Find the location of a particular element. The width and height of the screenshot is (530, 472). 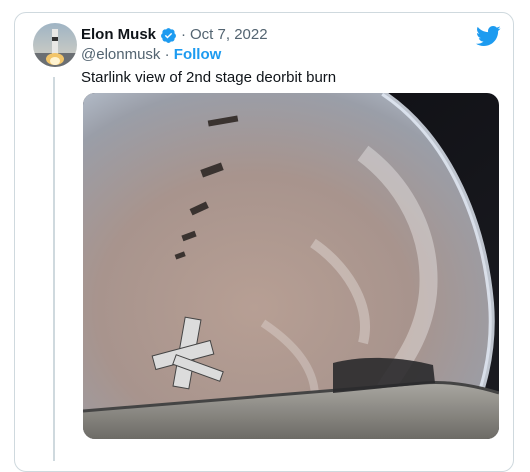

twitter-bird-icon is located at coordinates (488, 36).